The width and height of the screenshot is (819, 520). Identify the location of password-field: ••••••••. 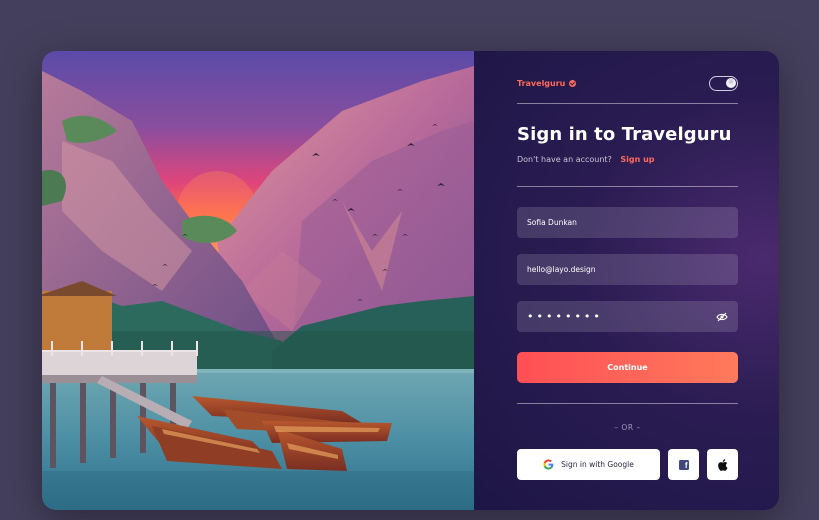
(627, 316).